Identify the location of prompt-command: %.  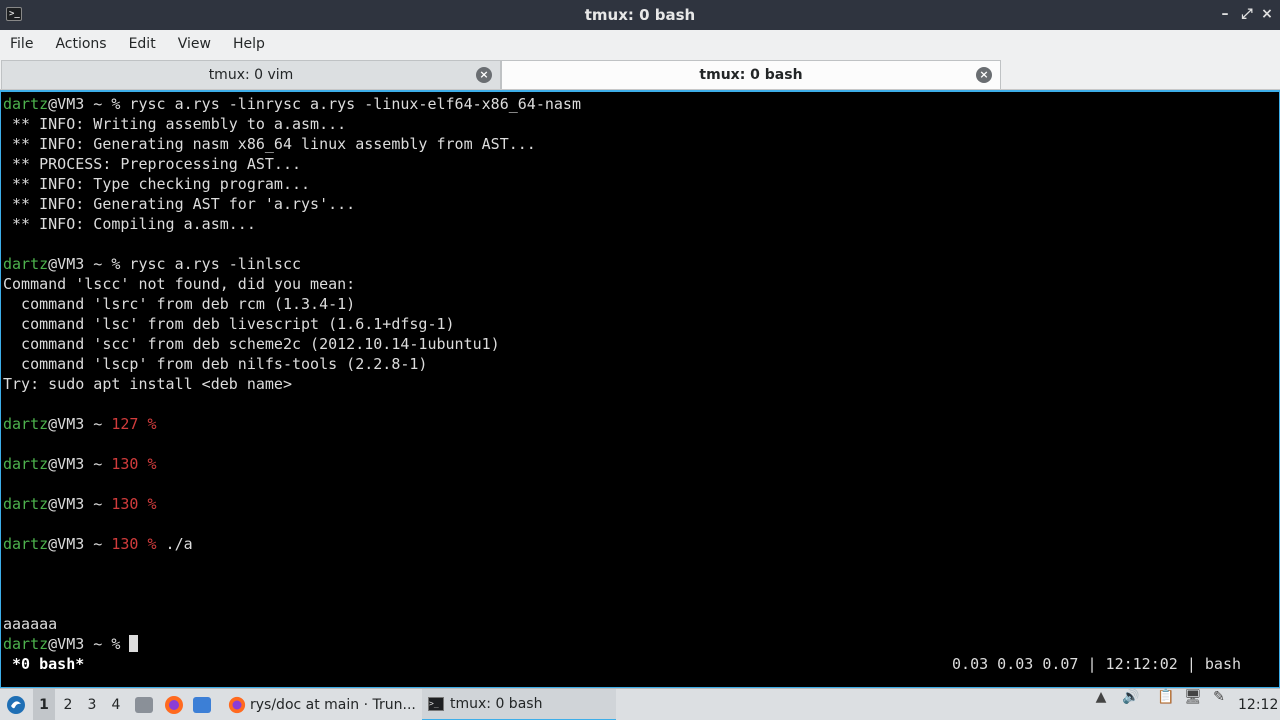
(120, 644).